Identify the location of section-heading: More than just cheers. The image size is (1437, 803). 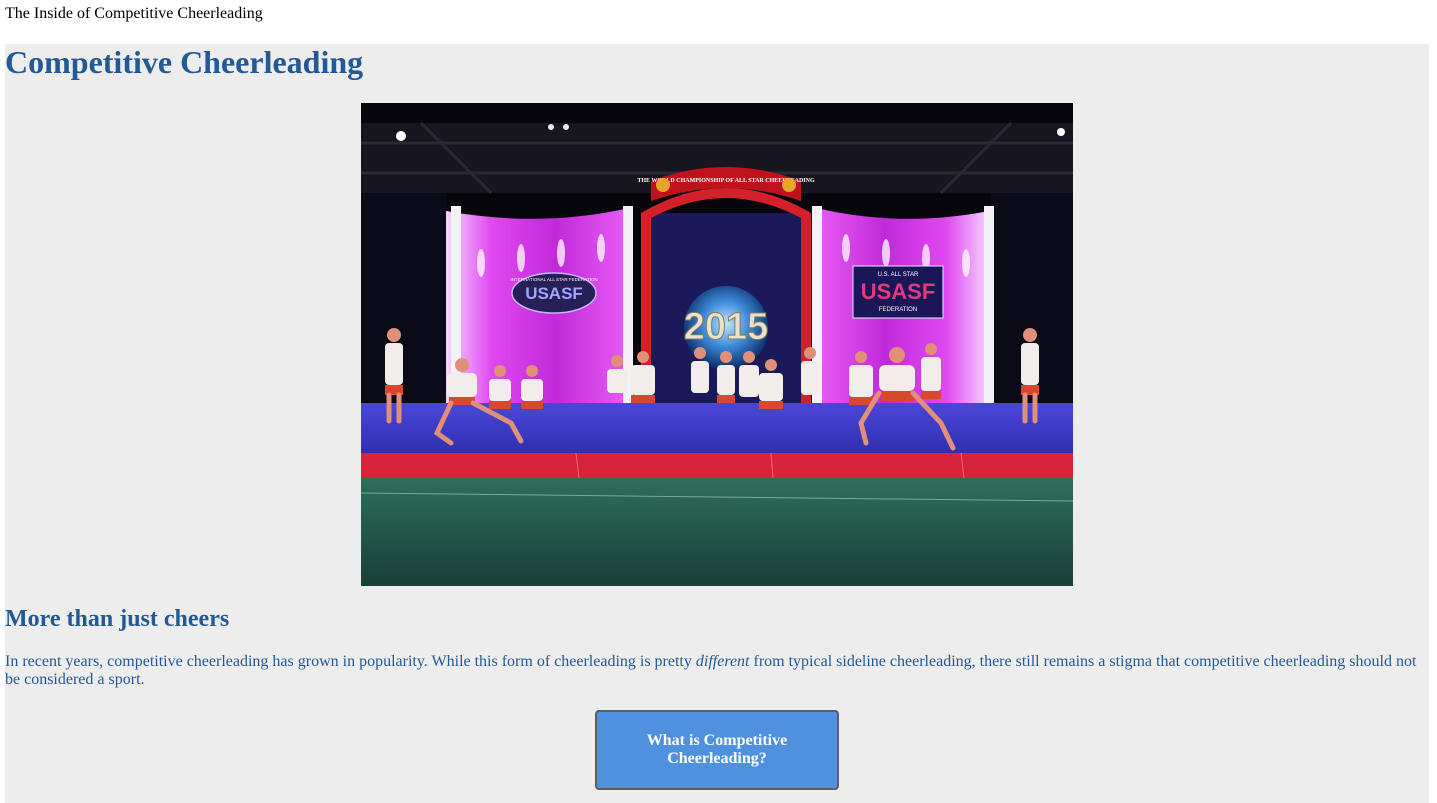
(117, 619).